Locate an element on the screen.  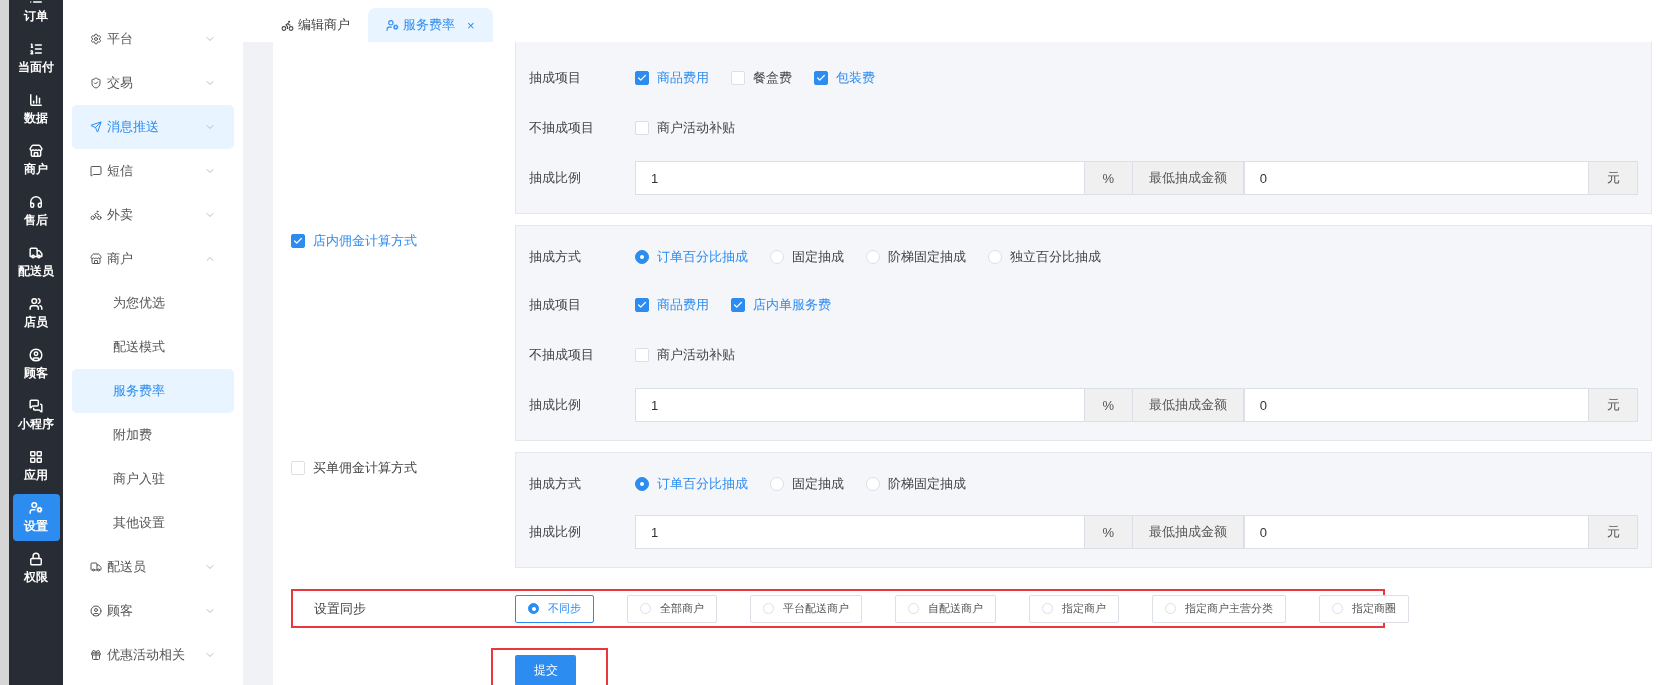
users-icon is located at coordinates (36, 303).